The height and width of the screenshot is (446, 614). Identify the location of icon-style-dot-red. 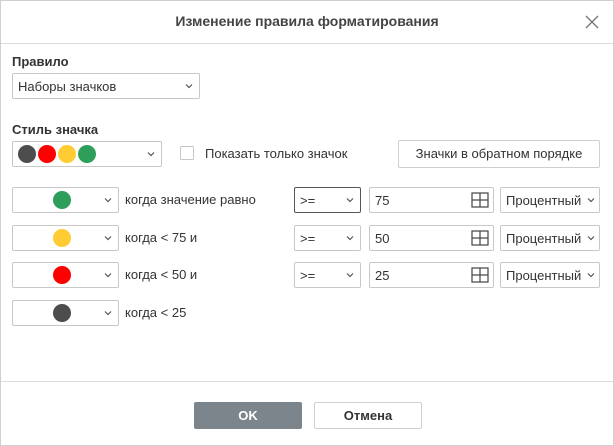
(47, 154).